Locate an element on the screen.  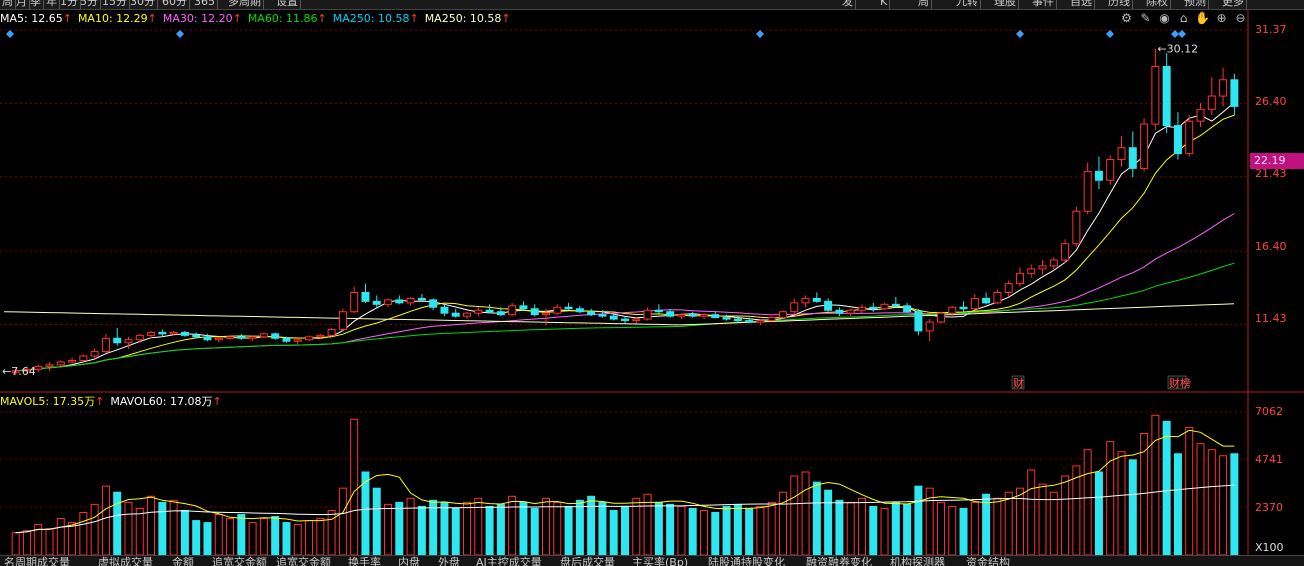
volume-tick-2: 2370 is located at coordinates (1269, 507).